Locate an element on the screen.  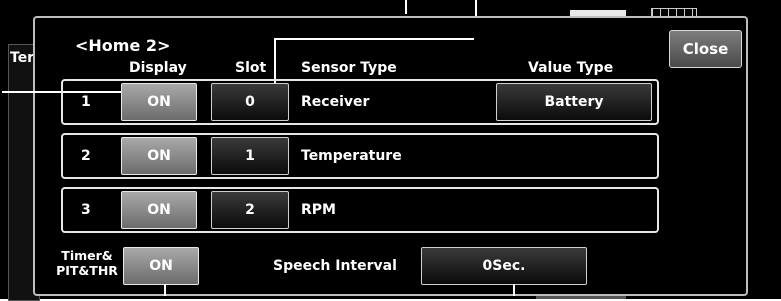
timer-label-line1: Timer& is located at coordinates (87, 255).